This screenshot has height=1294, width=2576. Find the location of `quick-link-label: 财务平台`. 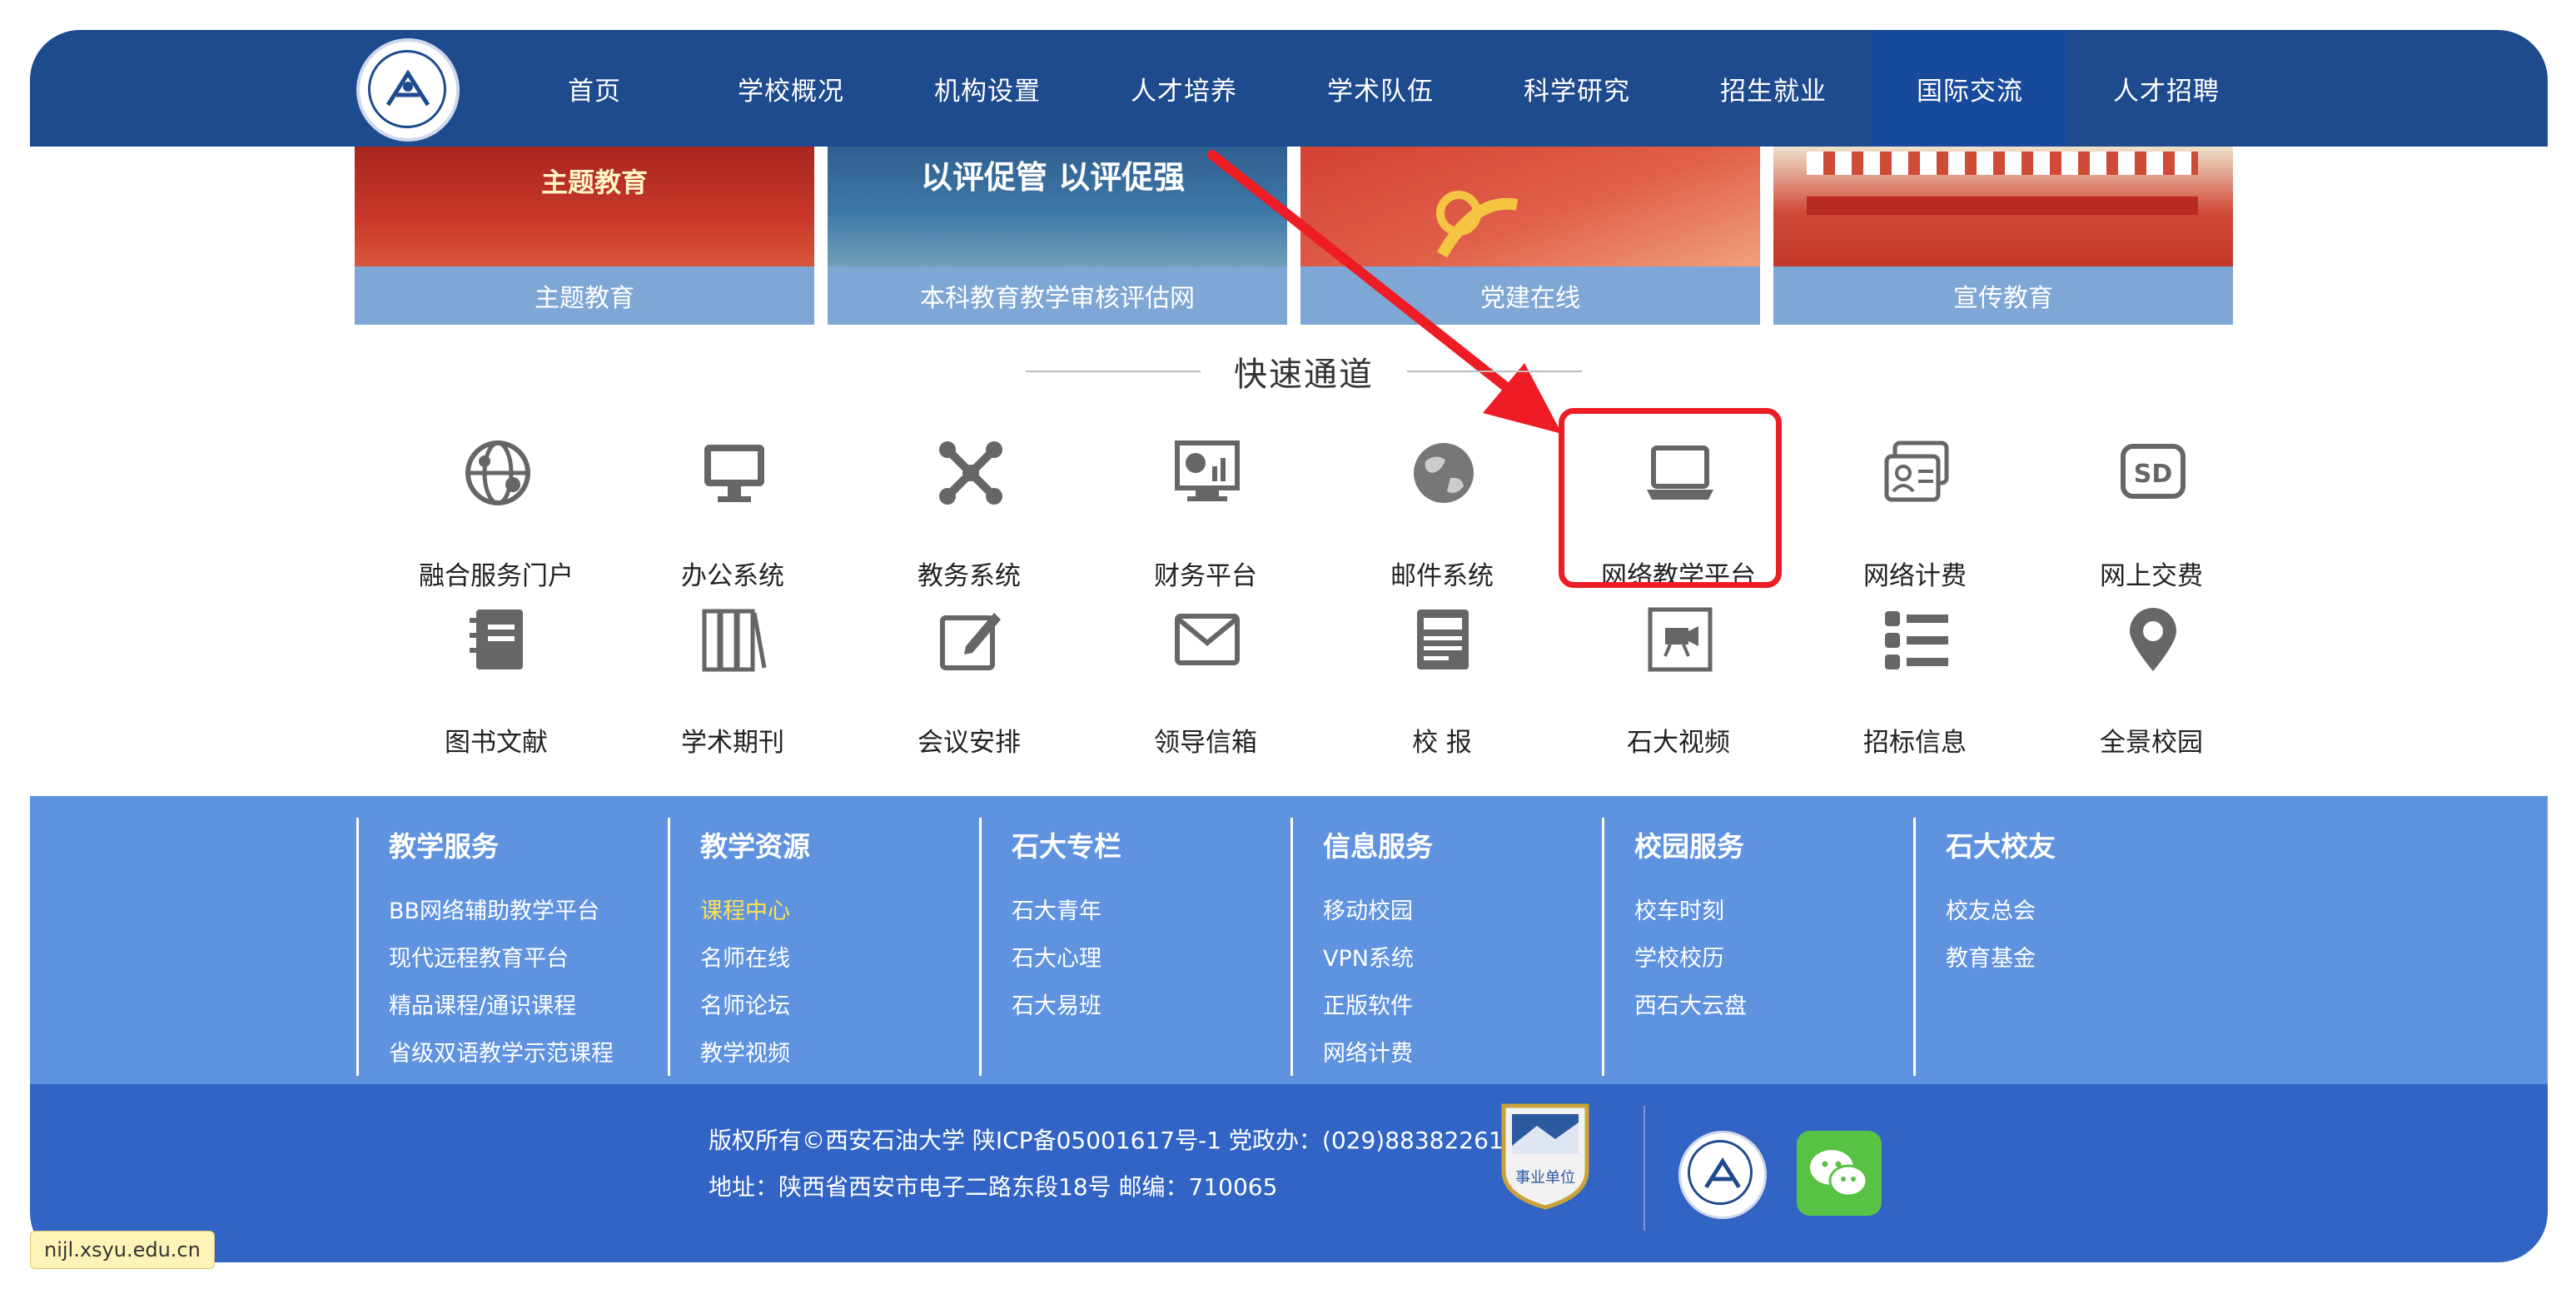

quick-link-label: 财务平台 is located at coordinates (1205, 576).